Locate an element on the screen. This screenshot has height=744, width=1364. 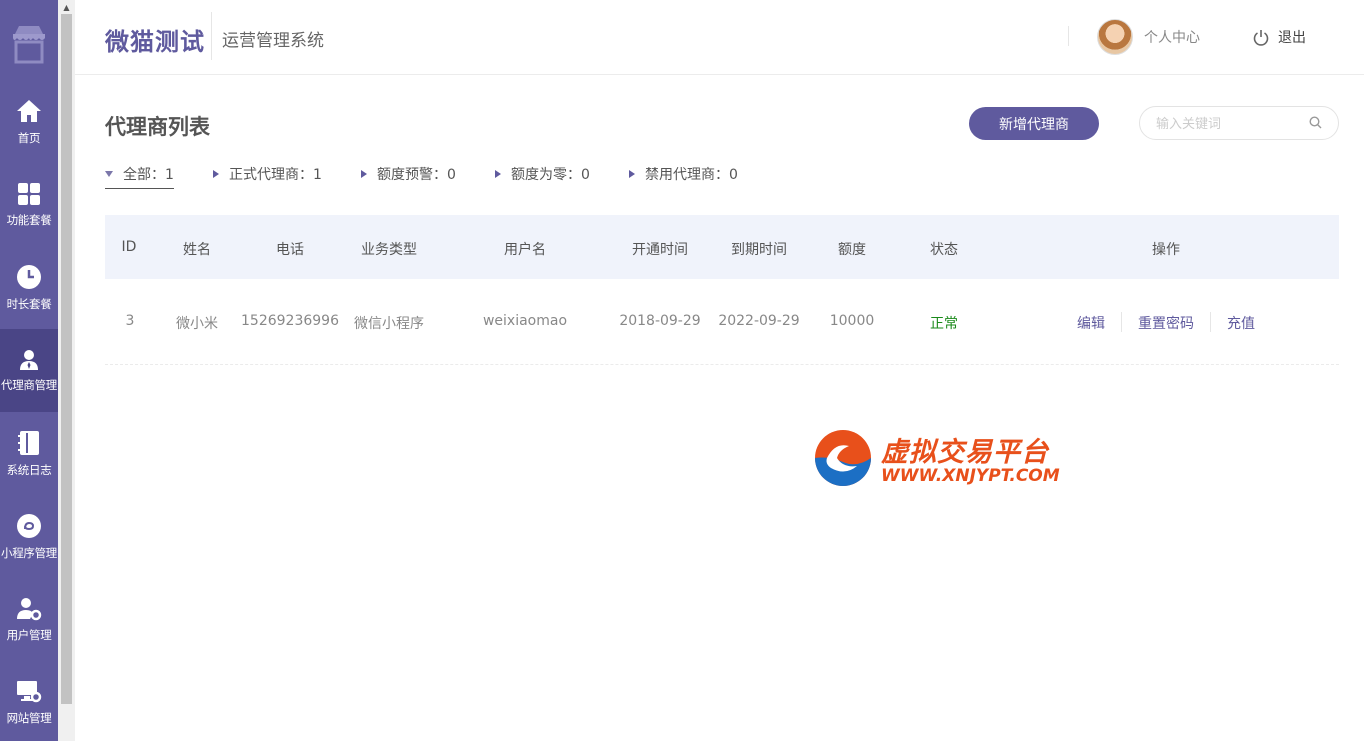
column-header: 操作 is located at coordinates (1166, 250).